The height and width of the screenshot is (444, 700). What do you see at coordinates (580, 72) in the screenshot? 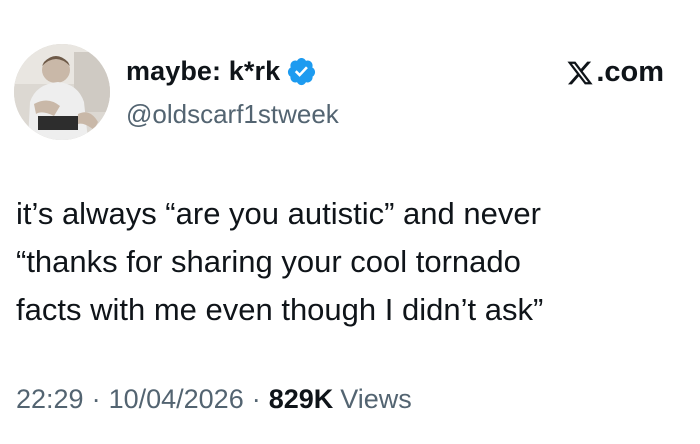
I see `x-logo-icon` at bounding box center [580, 72].